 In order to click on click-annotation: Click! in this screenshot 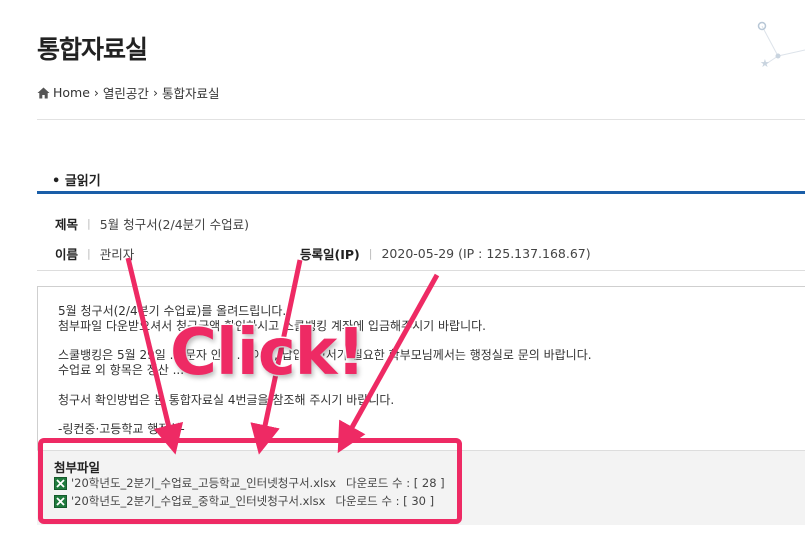, I will do `click(268, 353)`.